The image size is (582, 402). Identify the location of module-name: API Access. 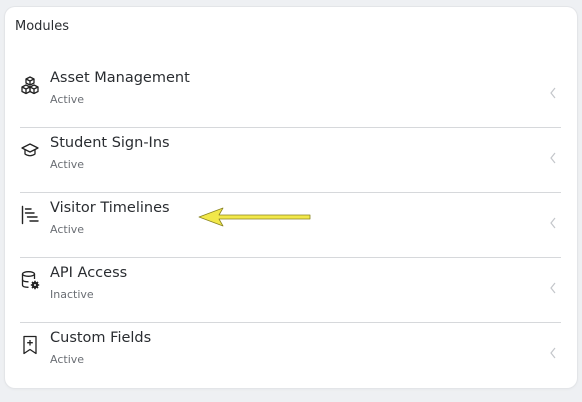
(89, 273).